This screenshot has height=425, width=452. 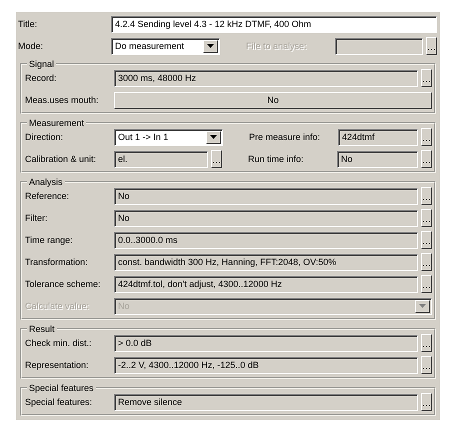 What do you see at coordinates (266, 343) in the screenshot?
I see `text-field: > 0.0 dB` at bounding box center [266, 343].